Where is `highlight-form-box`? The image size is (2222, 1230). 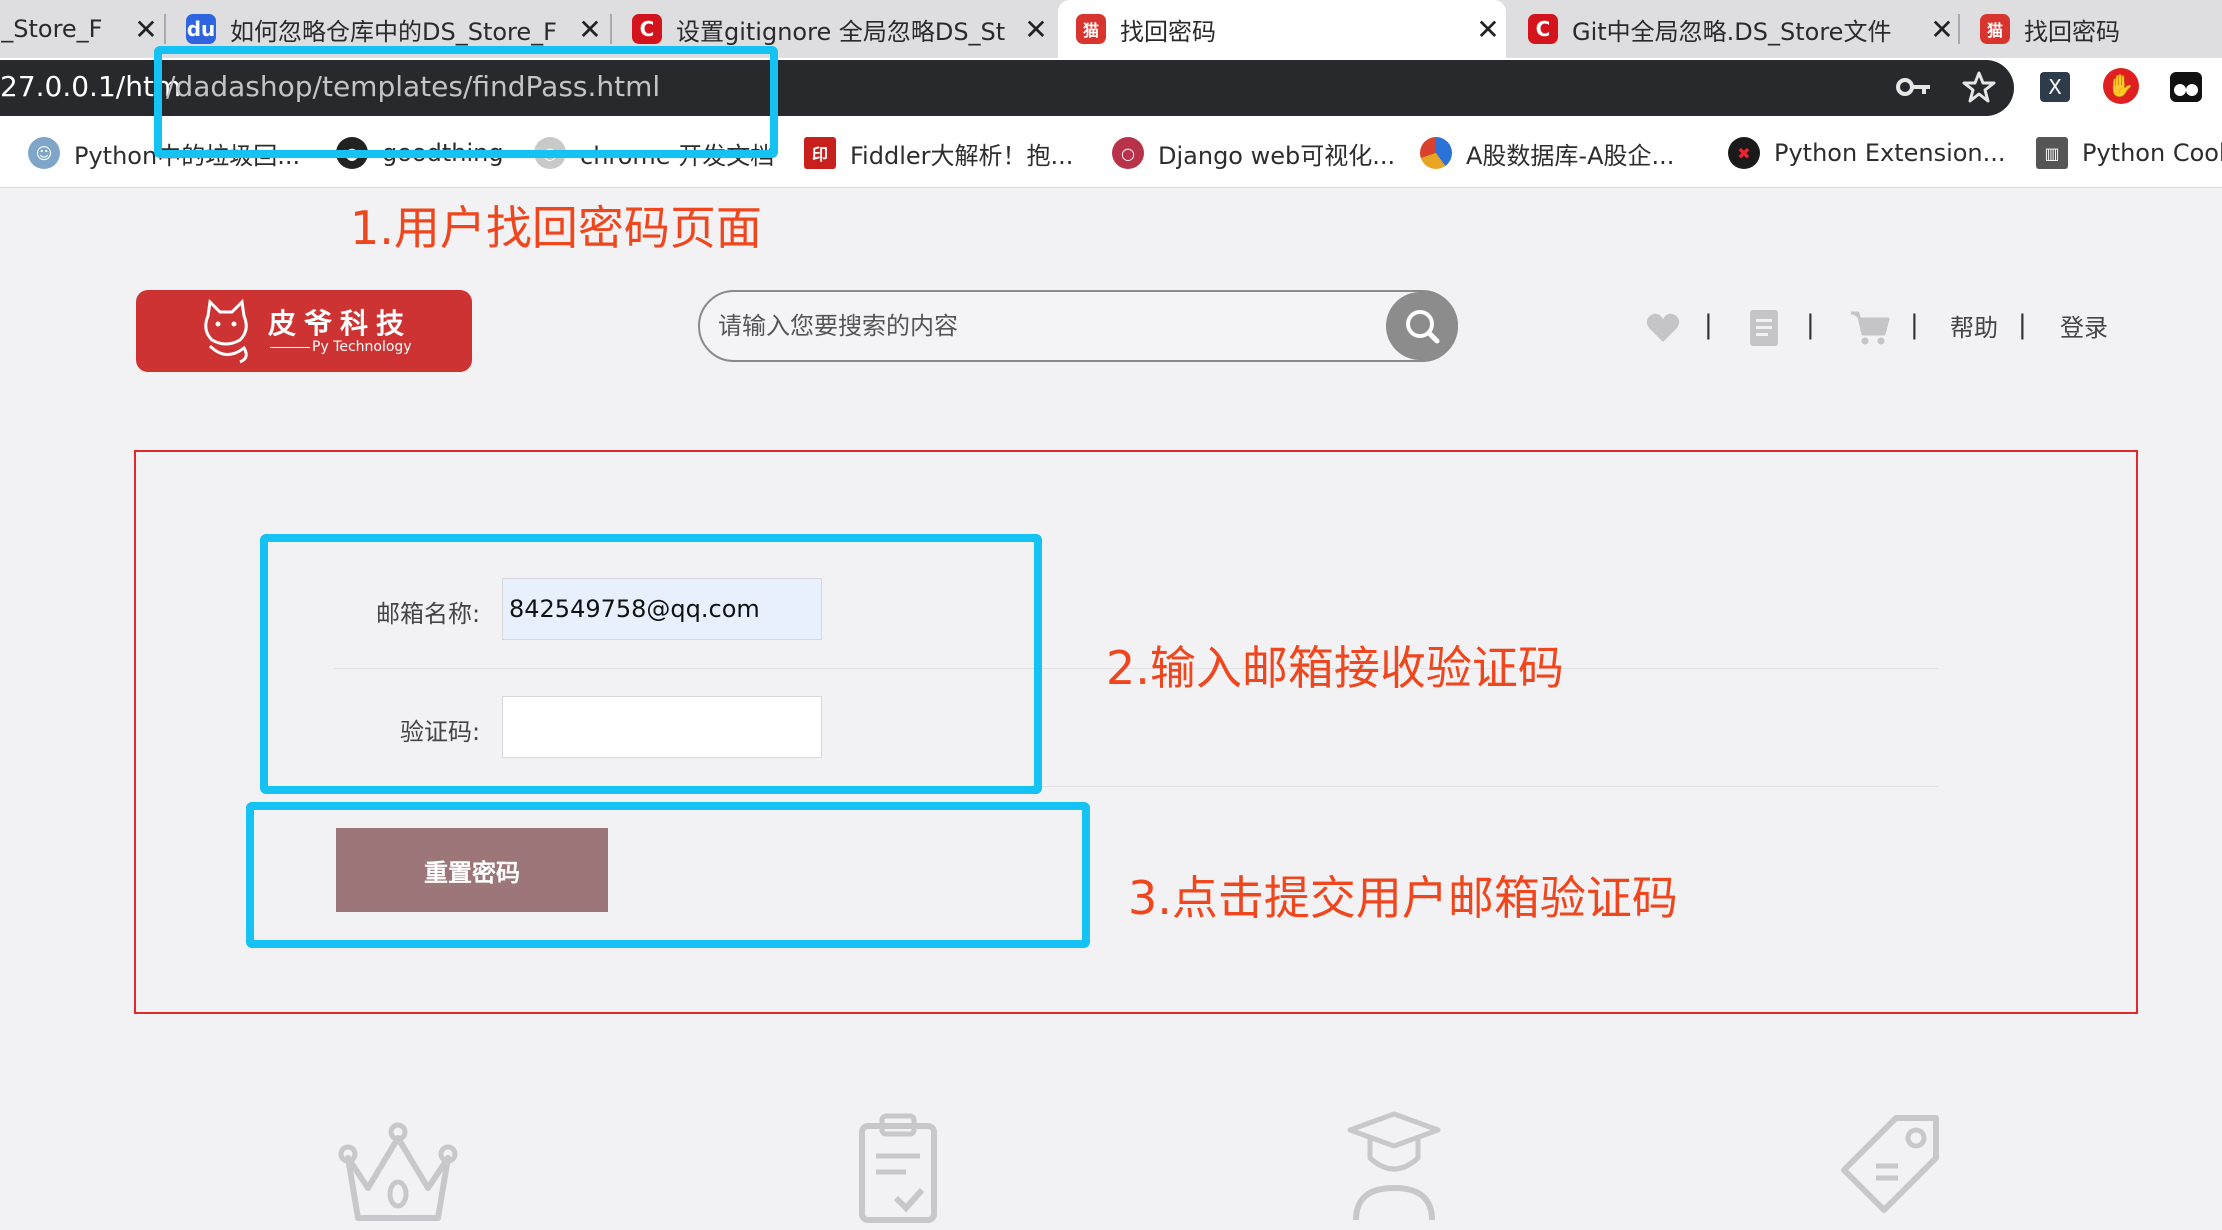
highlight-form-box is located at coordinates (651, 664).